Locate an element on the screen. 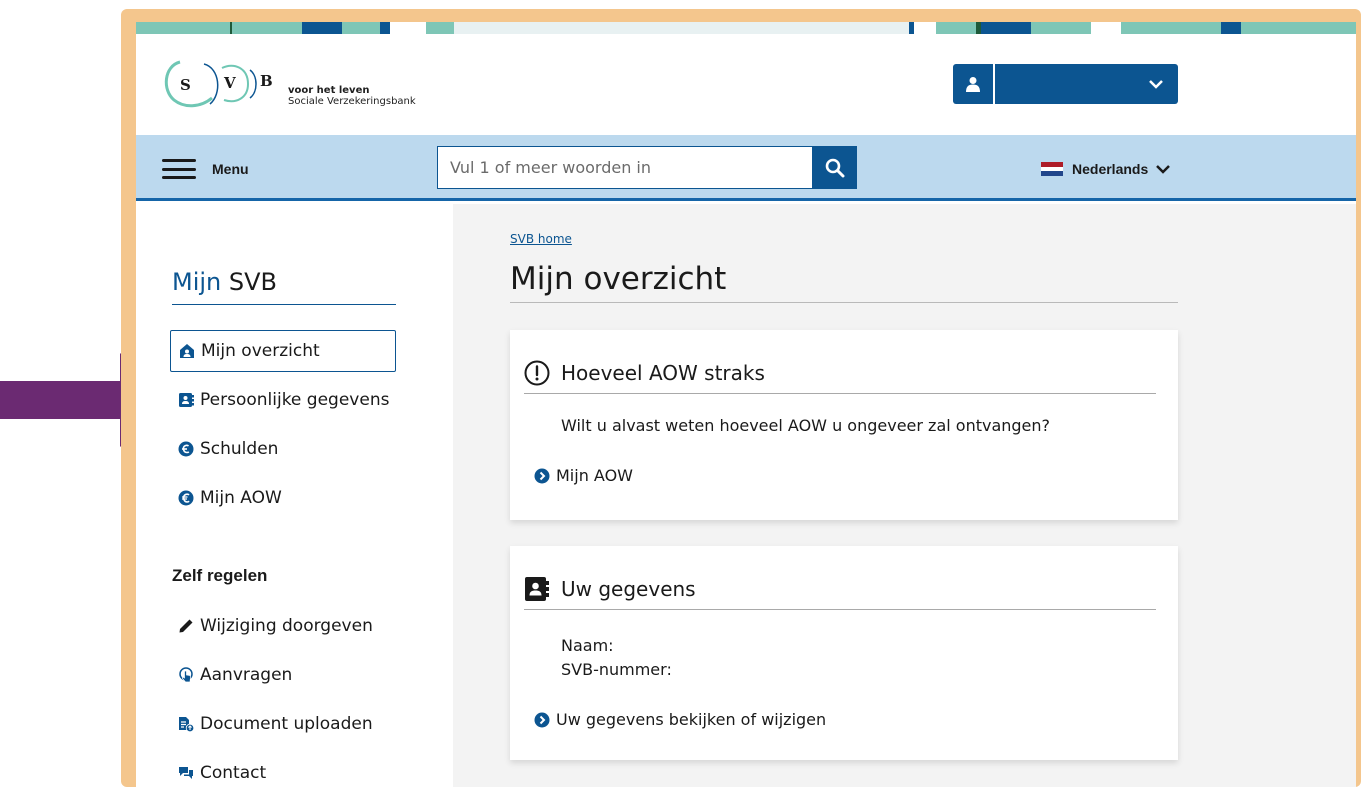 This screenshot has height=787, width=1372. svg-text: B is located at coordinates (266, 81).